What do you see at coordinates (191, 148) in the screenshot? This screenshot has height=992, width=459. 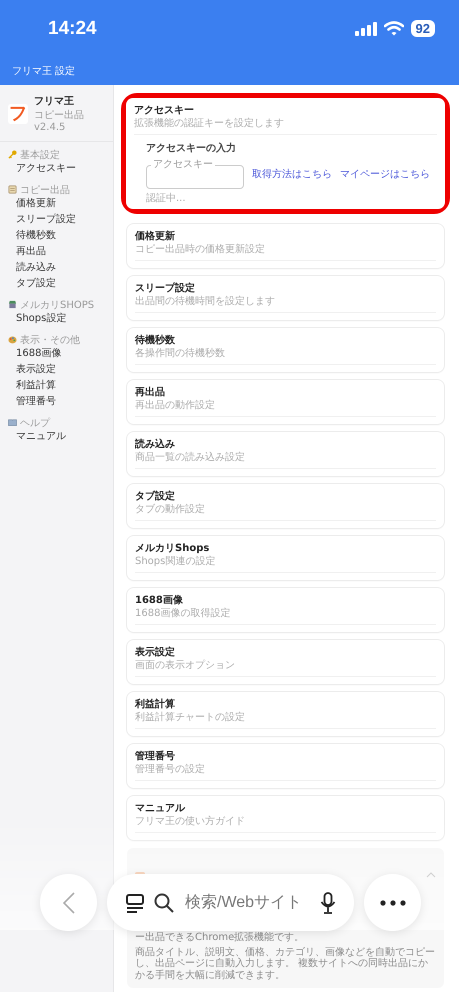 I see `section-title: アクセスキーの入力` at bounding box center [191, 148].